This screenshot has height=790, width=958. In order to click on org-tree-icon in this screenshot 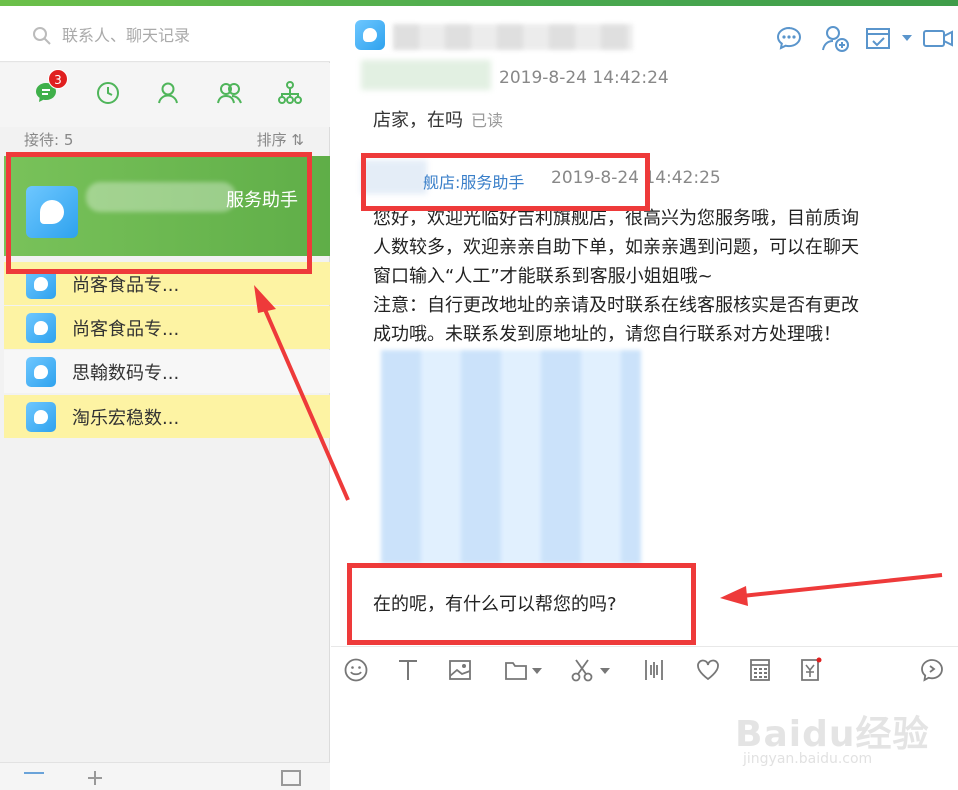, I will do `click(290, 93)`.